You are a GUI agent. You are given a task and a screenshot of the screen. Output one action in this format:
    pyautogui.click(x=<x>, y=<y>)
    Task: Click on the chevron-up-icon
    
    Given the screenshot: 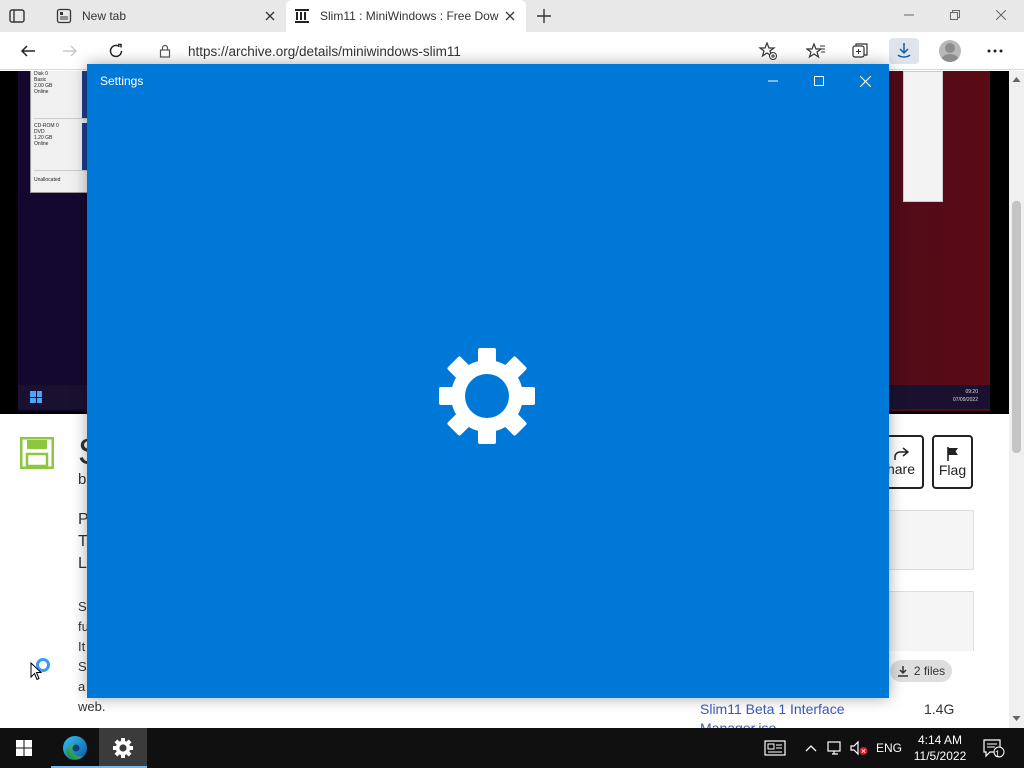 What is the action you would take?
    pyautogui.click(x=811, y=748)
    